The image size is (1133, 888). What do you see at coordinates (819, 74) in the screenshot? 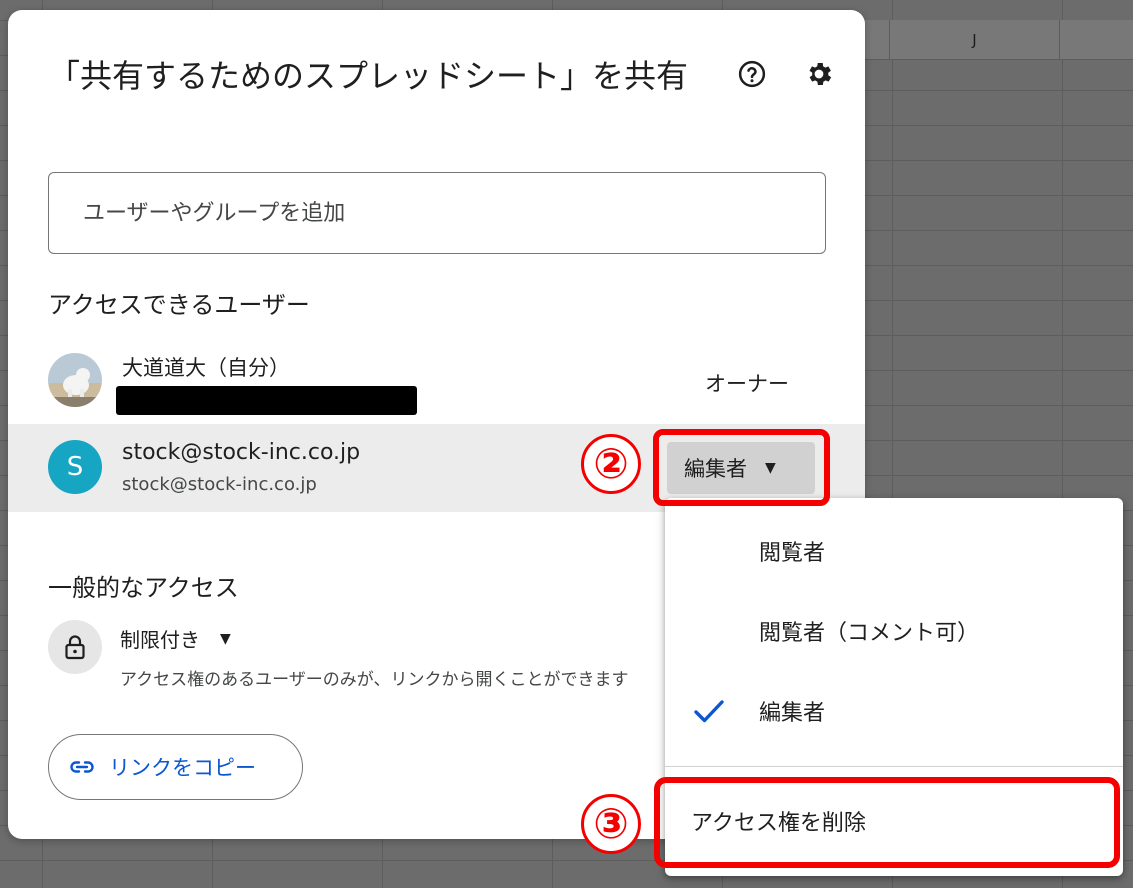
I see `settings-icon` at bounding box center [819, 74].